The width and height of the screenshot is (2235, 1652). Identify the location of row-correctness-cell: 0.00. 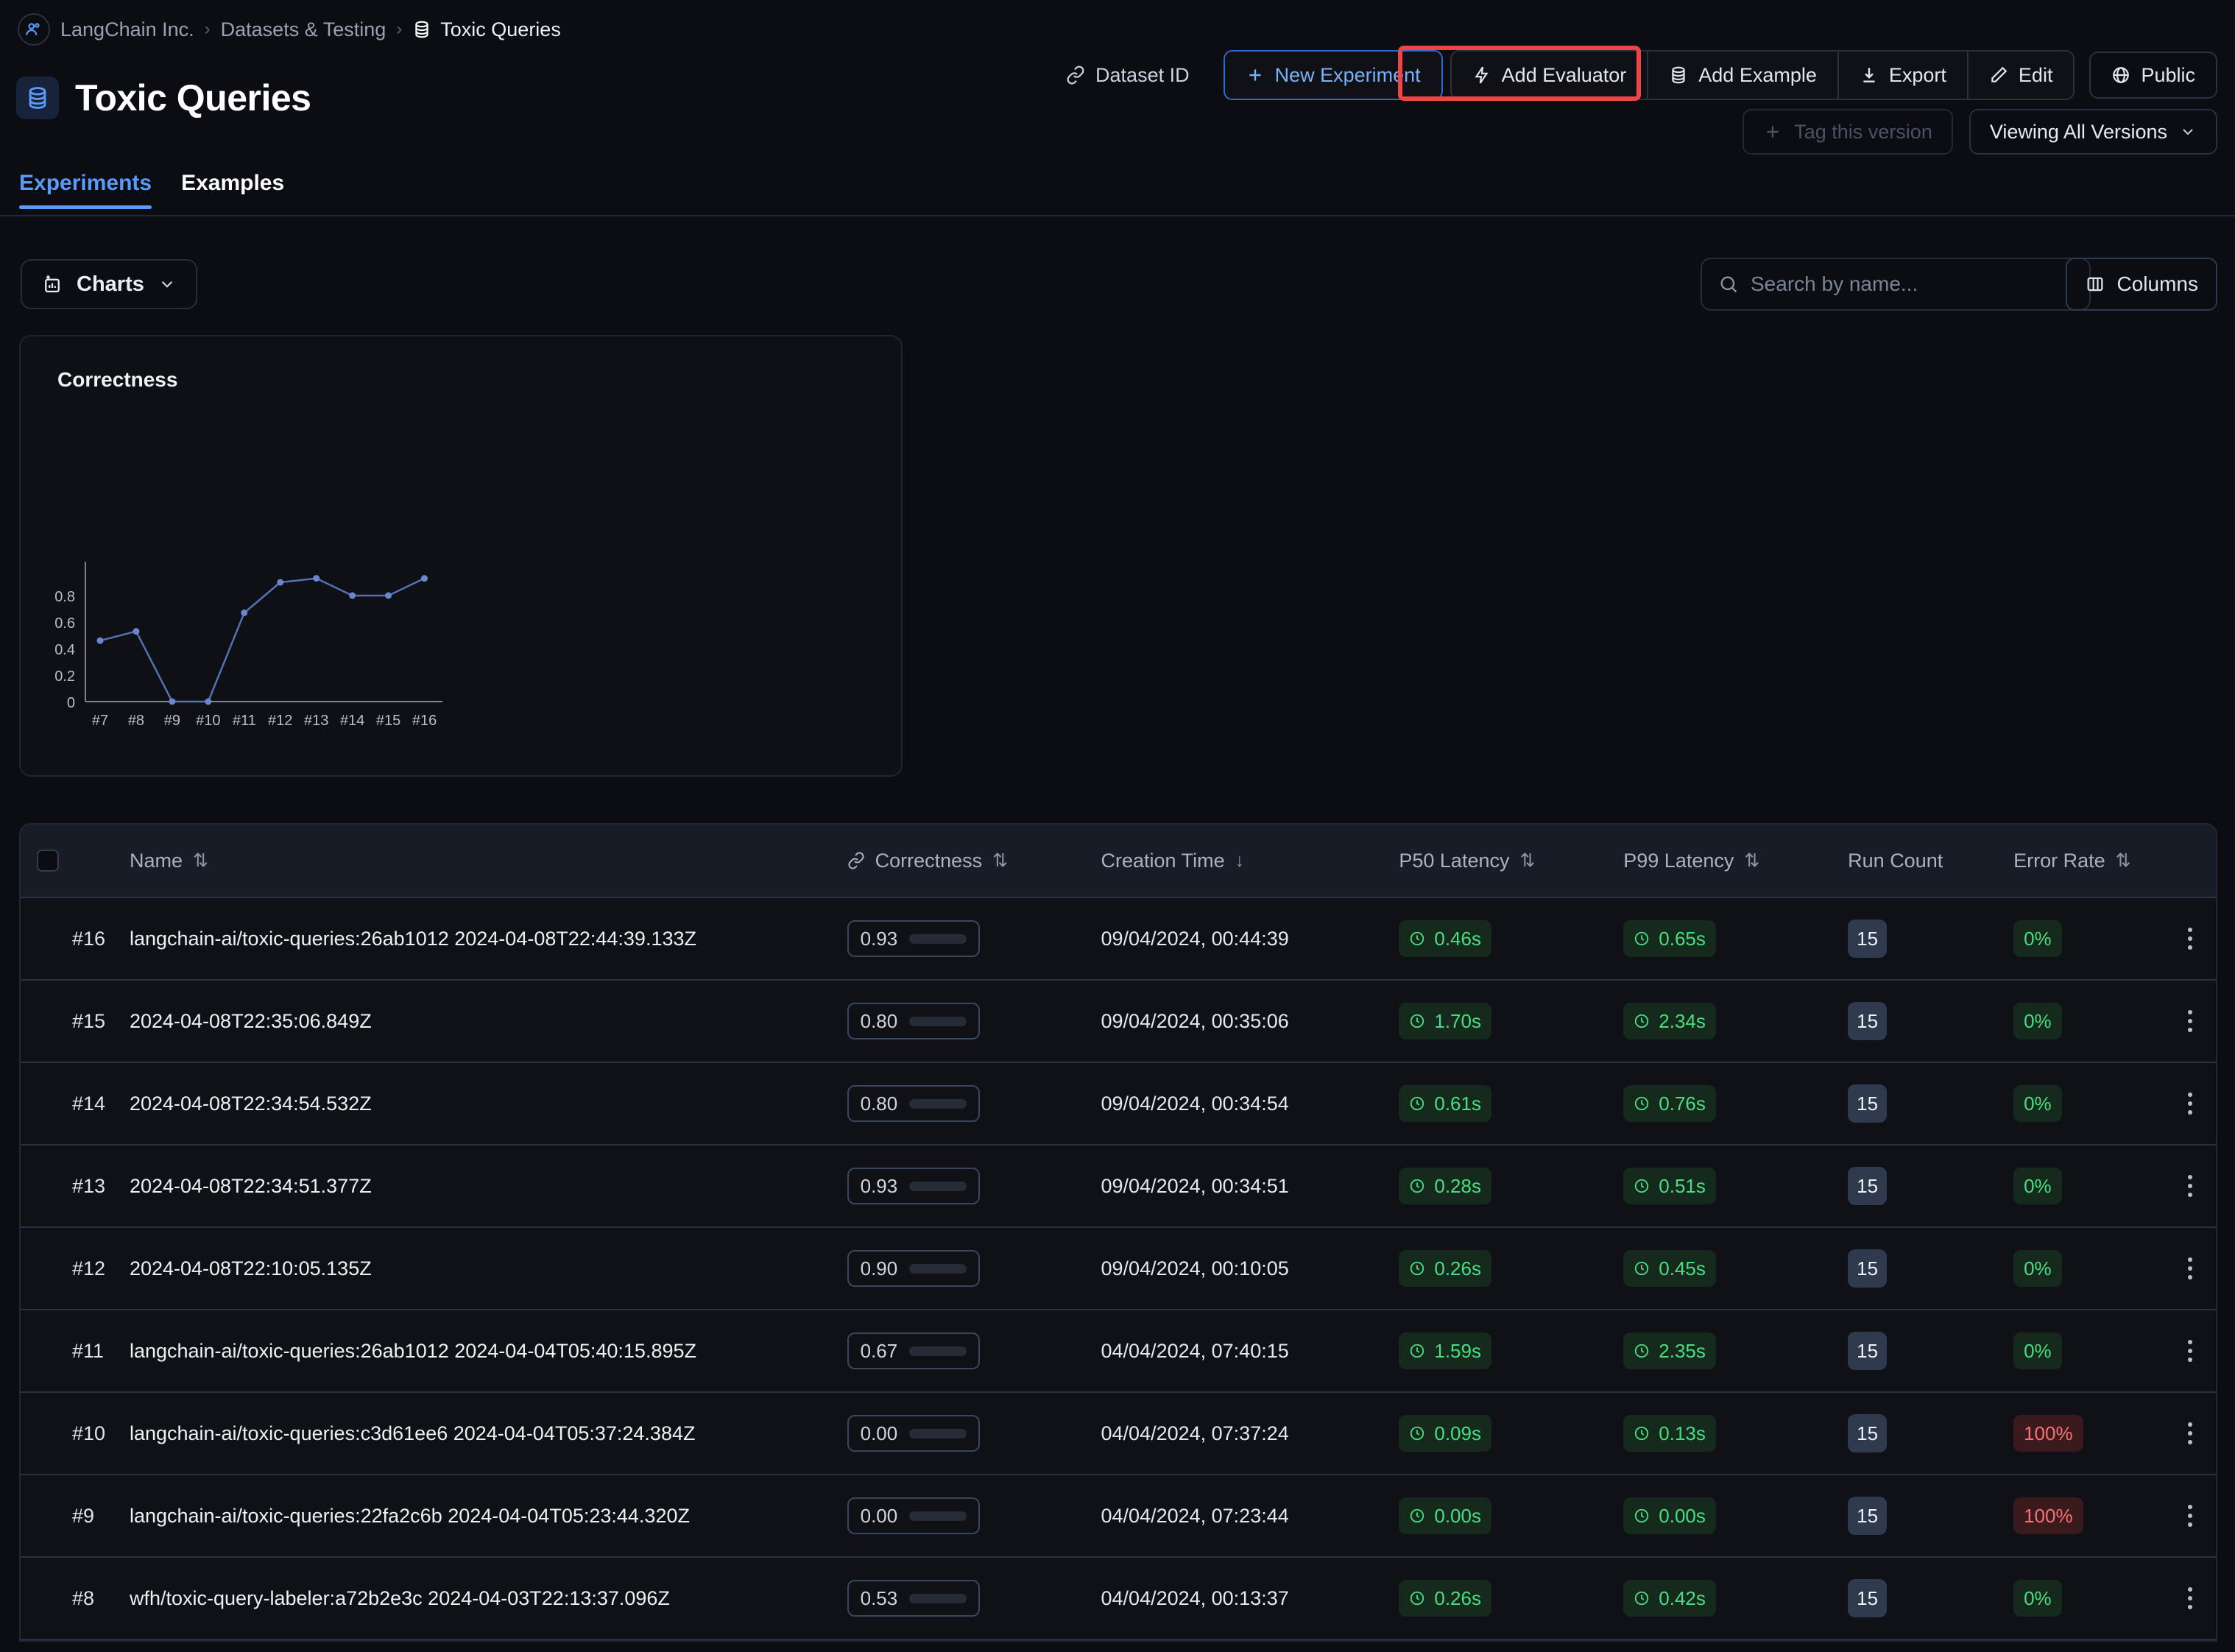
(974, 1433).